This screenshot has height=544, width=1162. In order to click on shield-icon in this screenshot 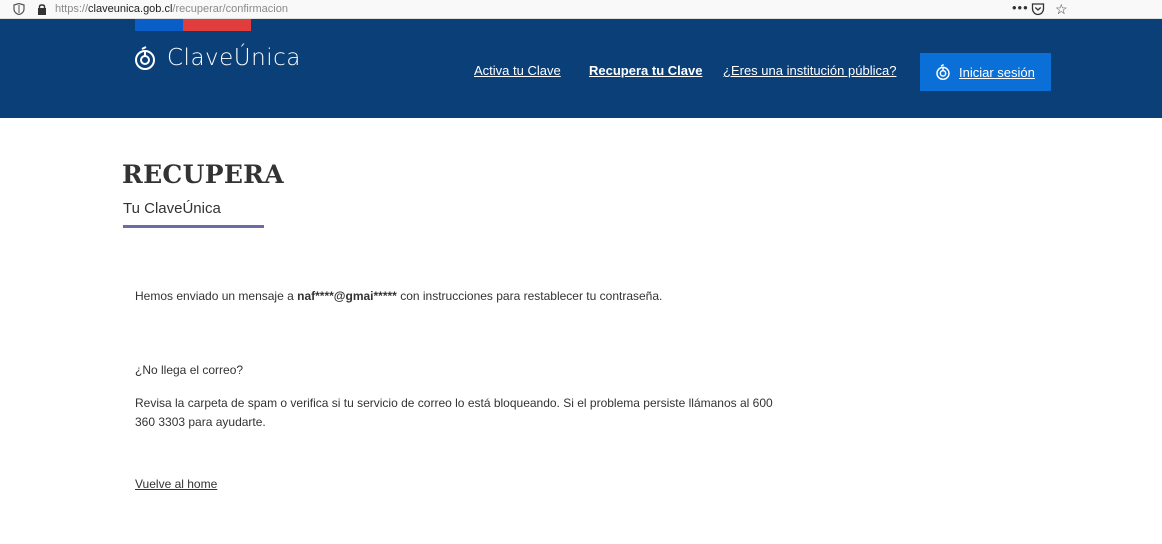, I will do `click(19, 9)`.